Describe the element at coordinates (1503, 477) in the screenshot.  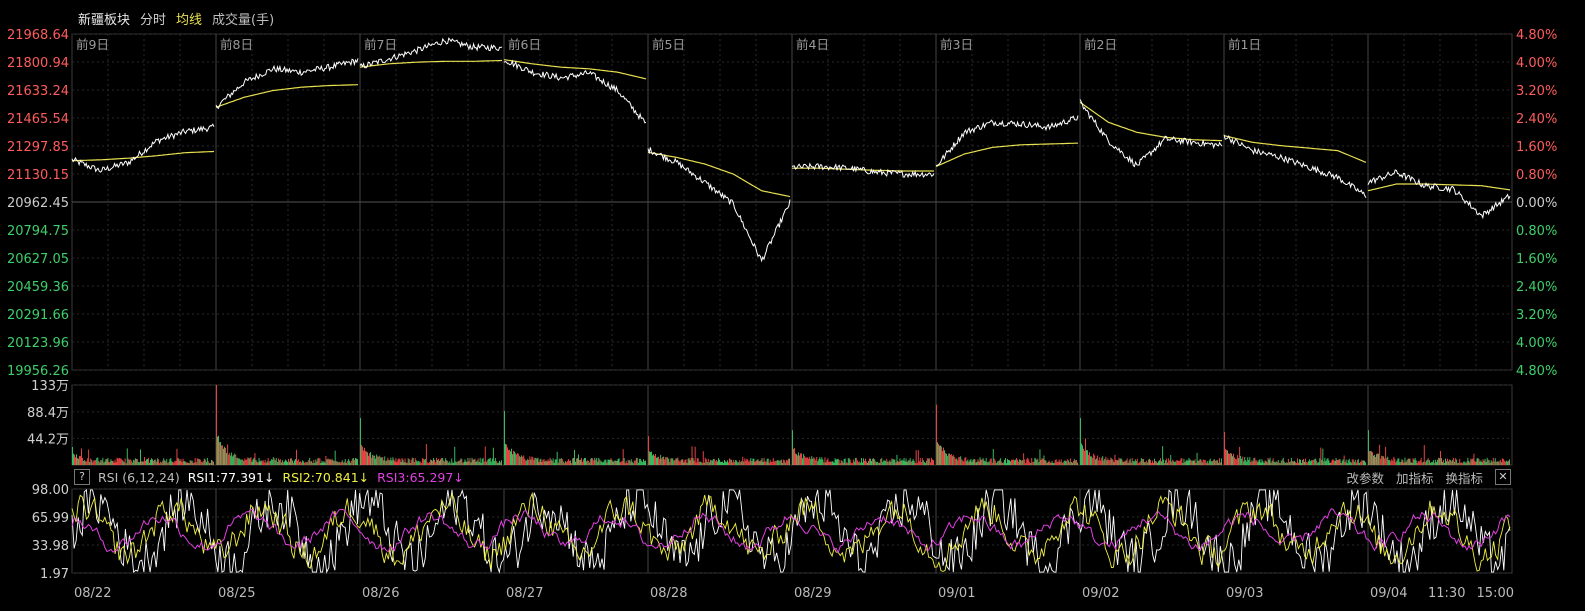
I see `close-icon: ✕` at that location.